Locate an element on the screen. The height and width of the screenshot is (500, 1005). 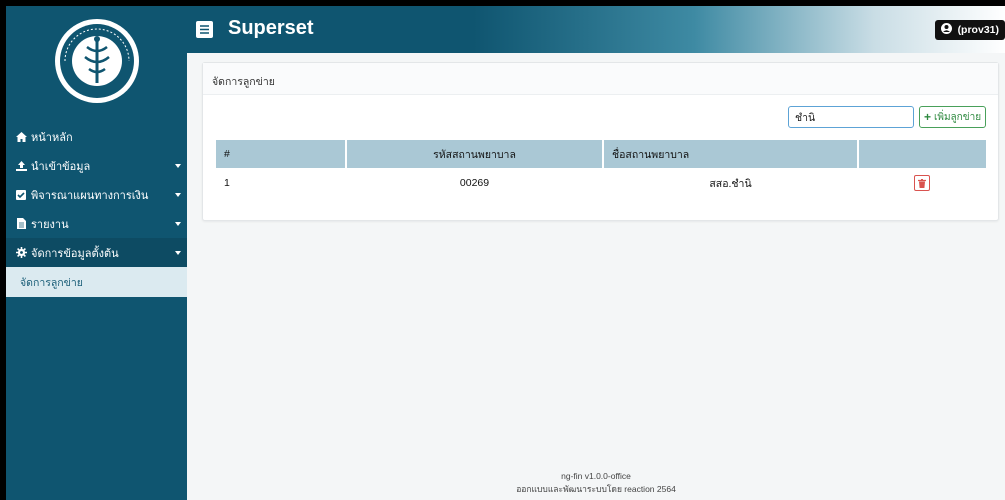
sidebar-item-label: รายงาน is located at coordinates (50, 224).